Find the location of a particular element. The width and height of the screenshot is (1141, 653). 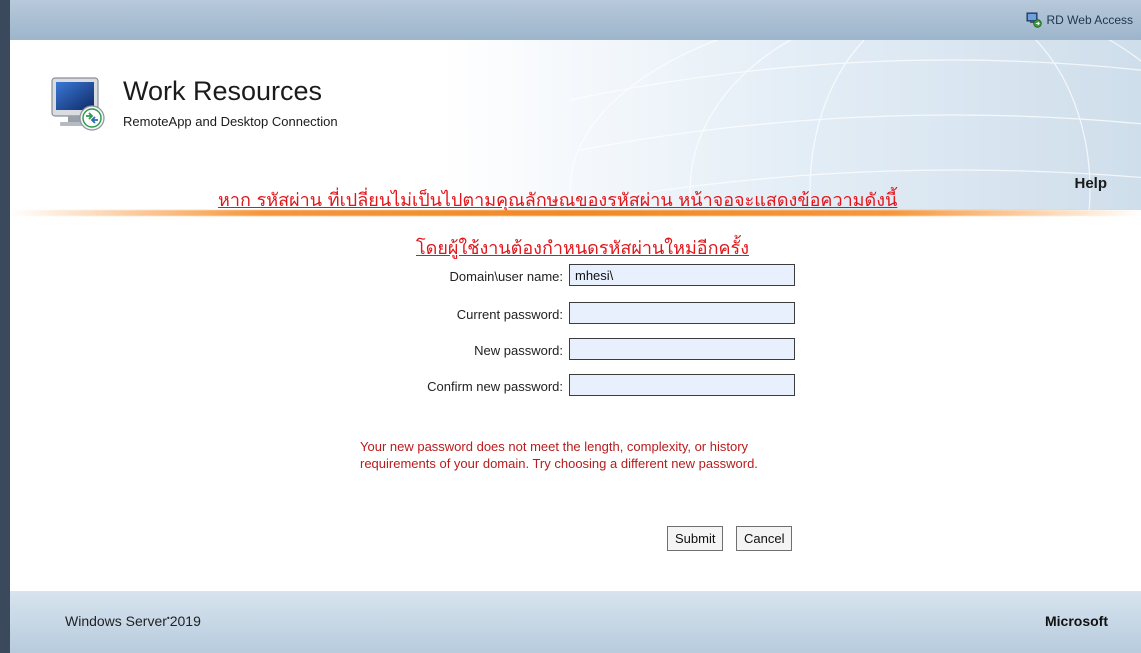

remoteapp-monitor-icon is located at coordinates (80, 104).